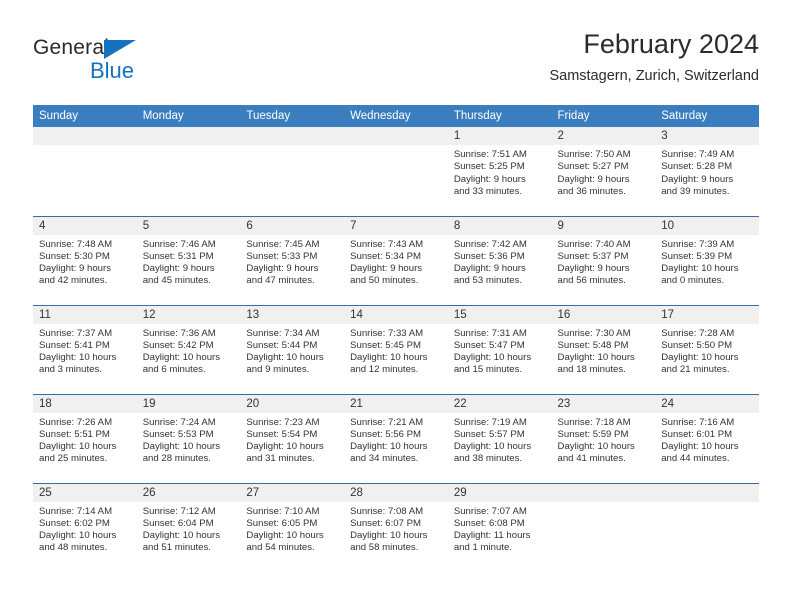 Image resolution: width=792 pixels, height=612 pixels. Describe the element at coordinates (178, 256) in the screenshot. I see `day-detail-line: Sunset: 5:31 PM` at that location.